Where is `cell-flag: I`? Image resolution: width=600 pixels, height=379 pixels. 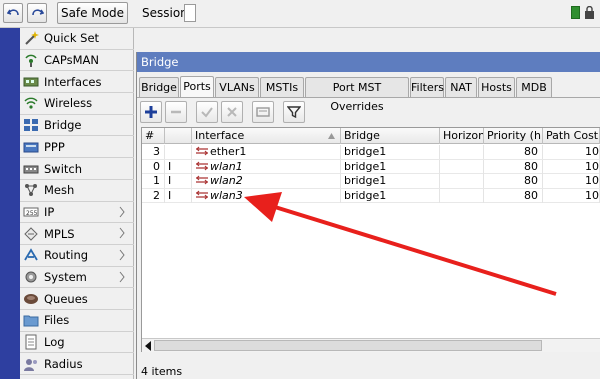 cell-flag: I is located at coordinates (178, 166).